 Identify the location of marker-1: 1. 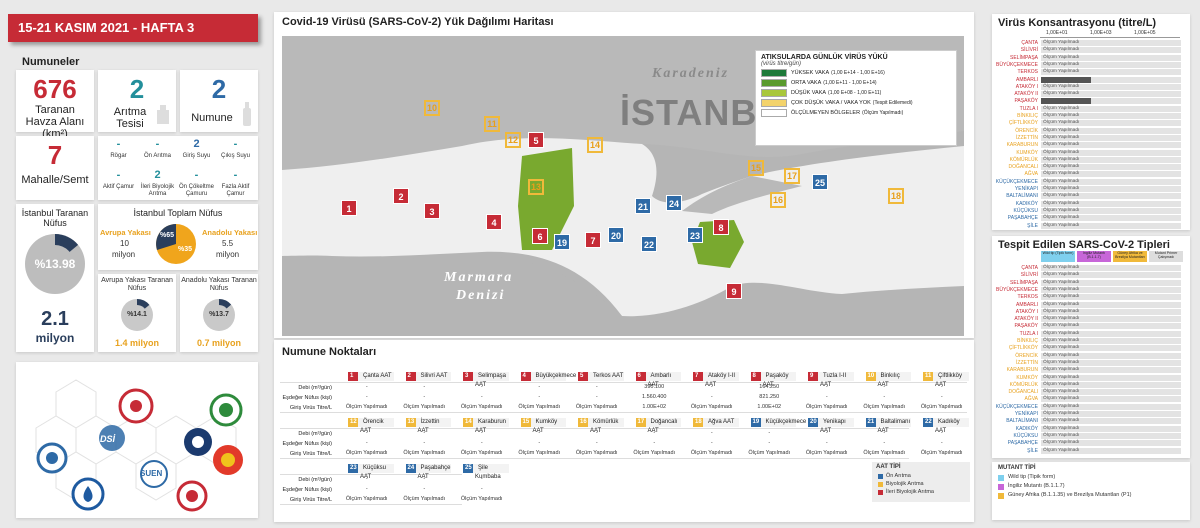
(349, 208).